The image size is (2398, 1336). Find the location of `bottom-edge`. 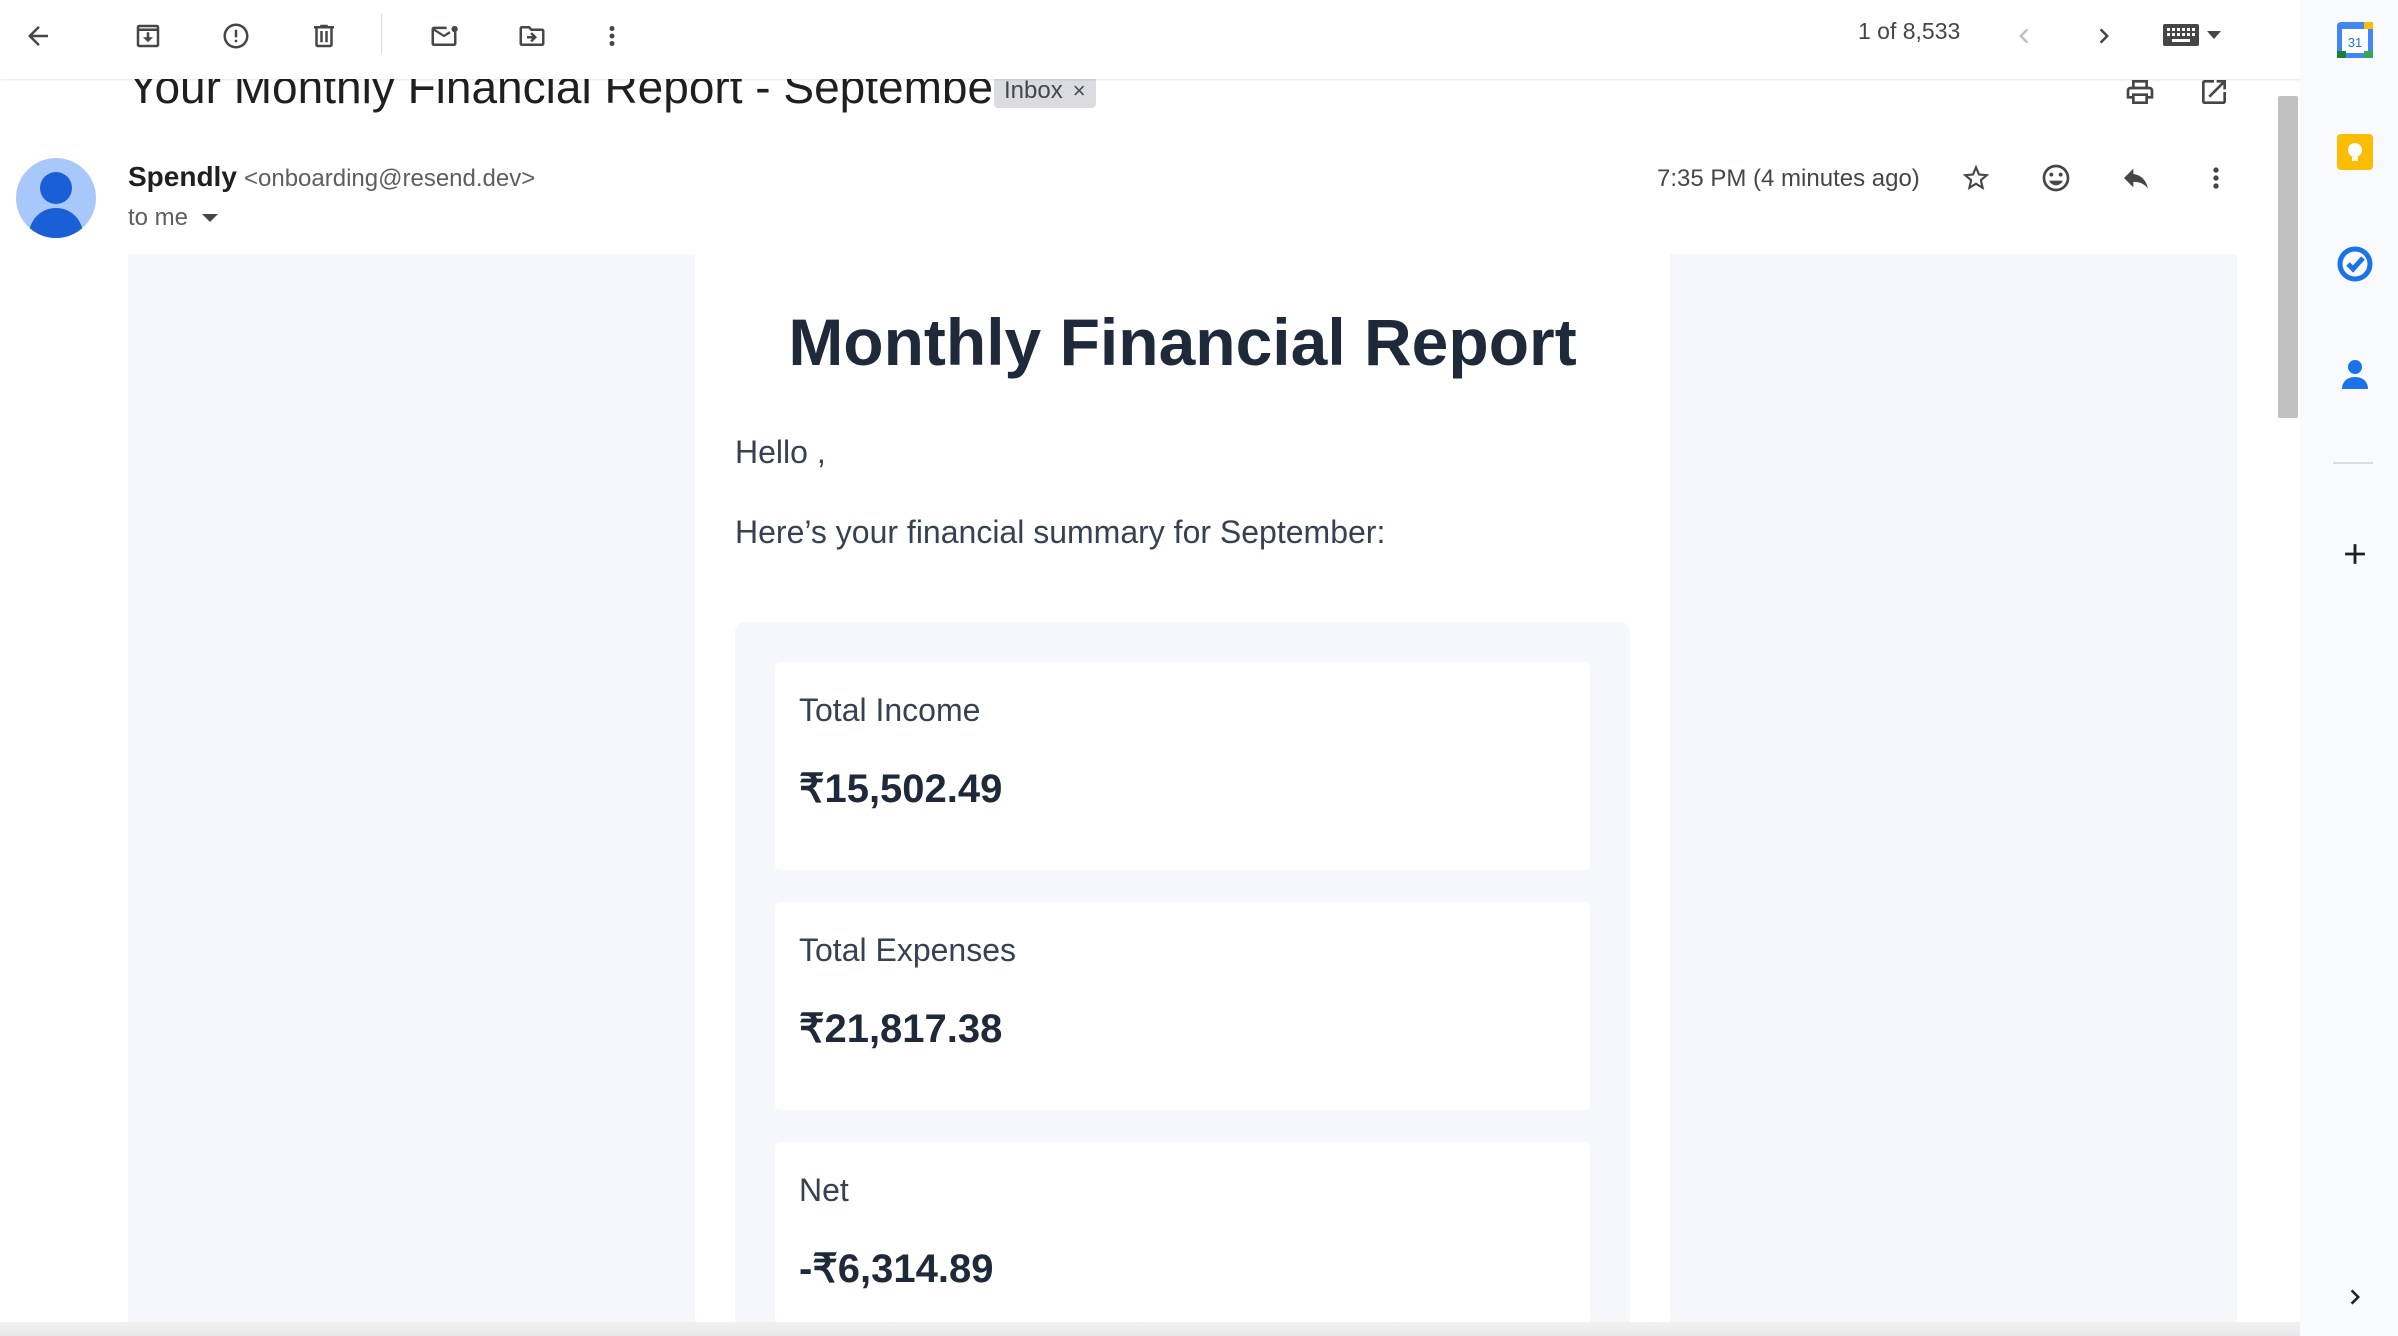

bottom-edge is located at coordinates (1150, 1329).